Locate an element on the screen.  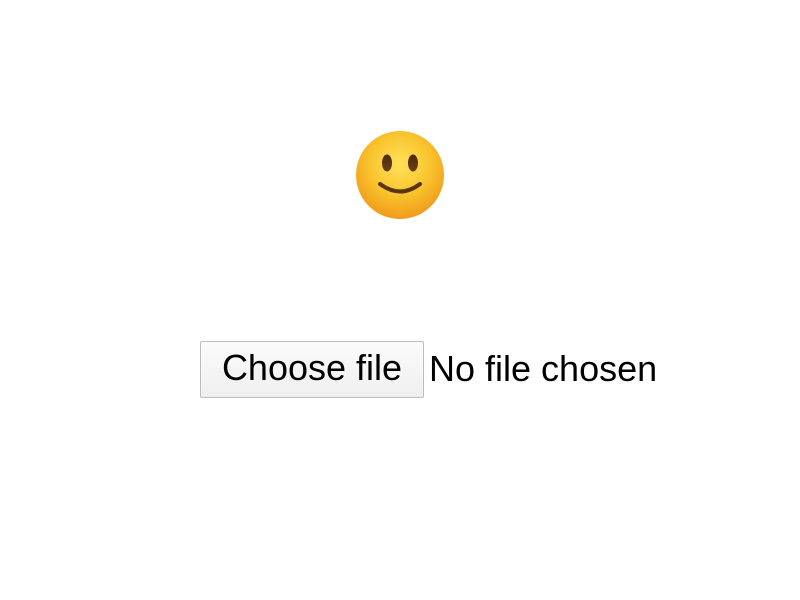
choose-file-button: Choose file is located at coordinates (312, 369).